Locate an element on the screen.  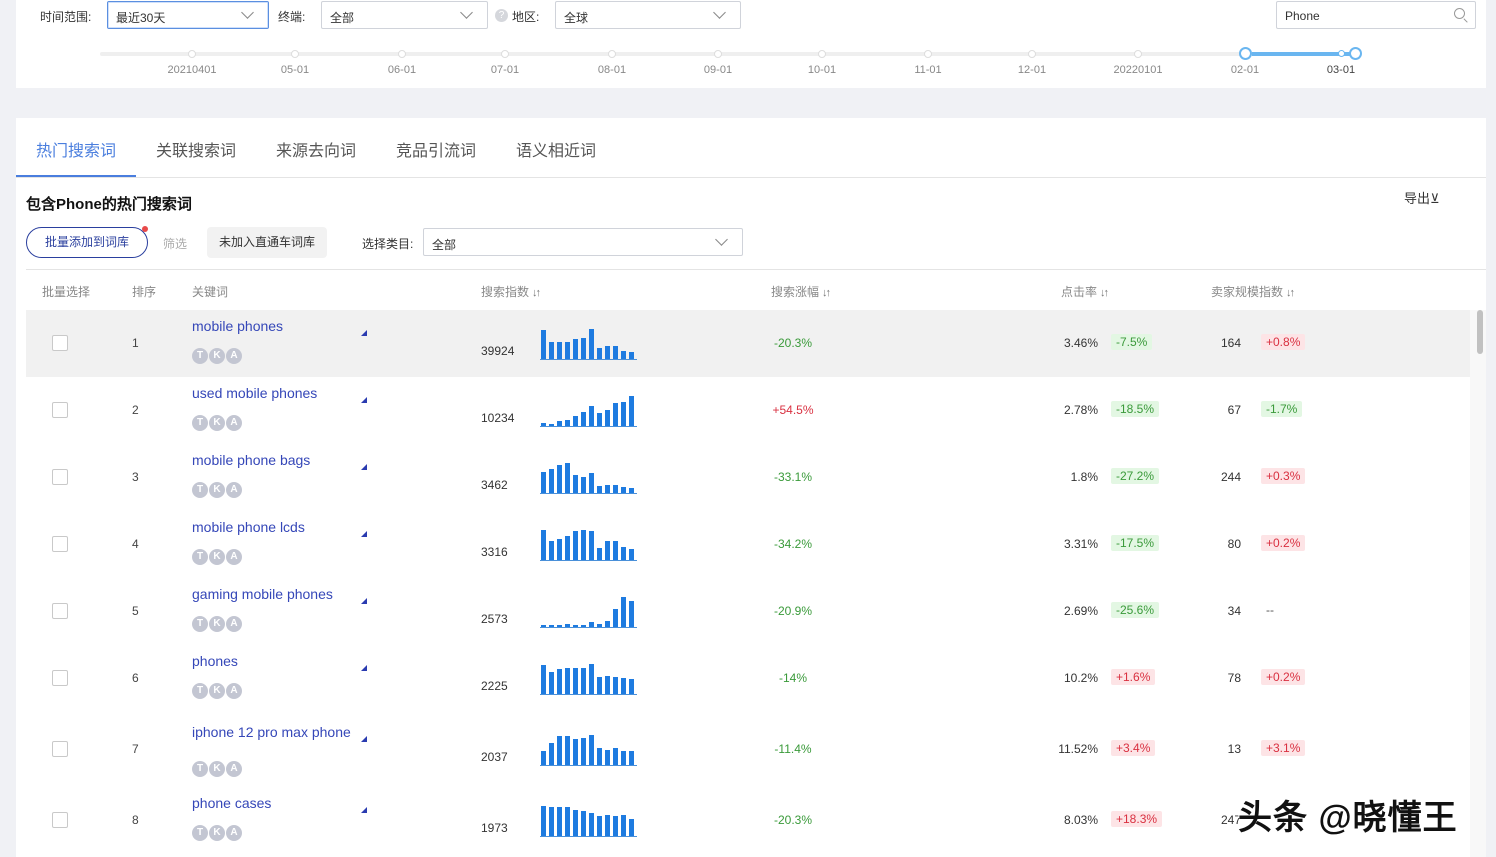
keyword-link: used mobile phones is located at coordinates (272, 393).